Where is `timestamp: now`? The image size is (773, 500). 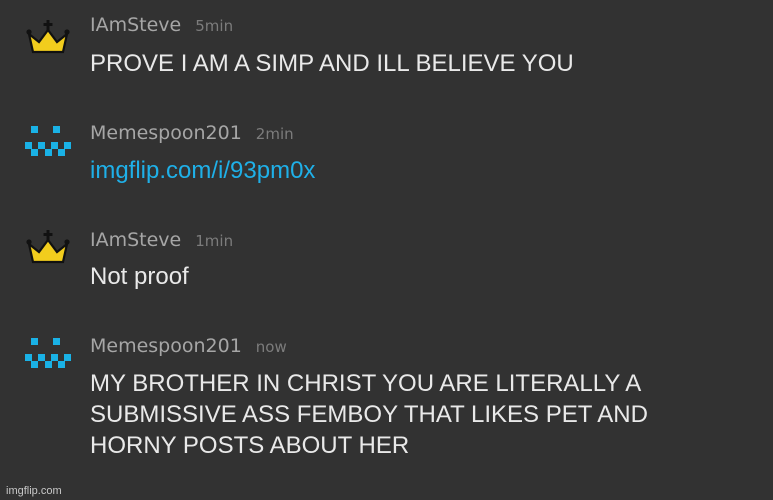
timestamp: now is located at coordinates (271, 347).